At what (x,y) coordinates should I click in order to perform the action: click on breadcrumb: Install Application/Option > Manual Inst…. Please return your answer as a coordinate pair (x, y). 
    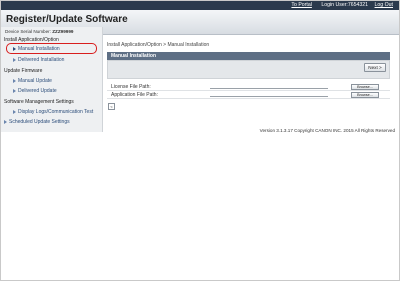
    Looking at the image, I should click on (158, 45).